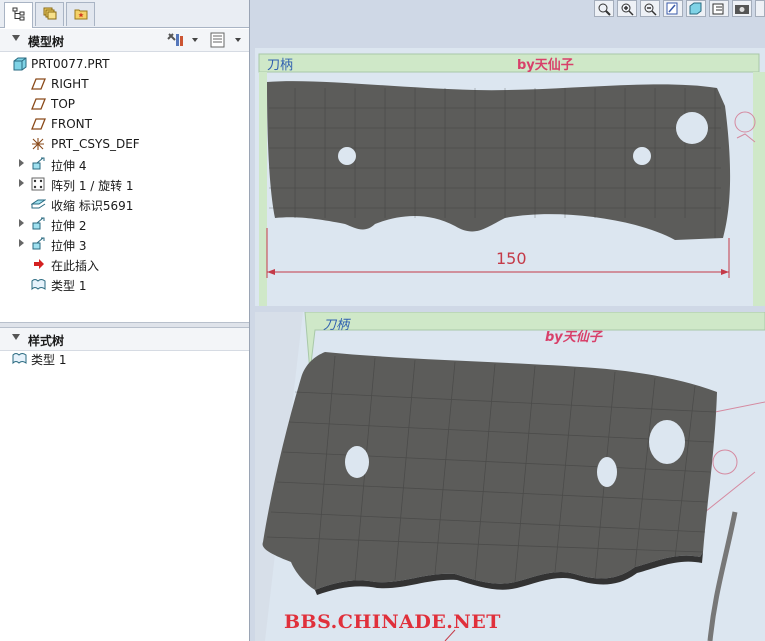 The height and width of the screenshot is (641, 765). Describe the element at coordinates (124, 84) in the screenshot. I see `tree-item-right: RIGHT` at that location.